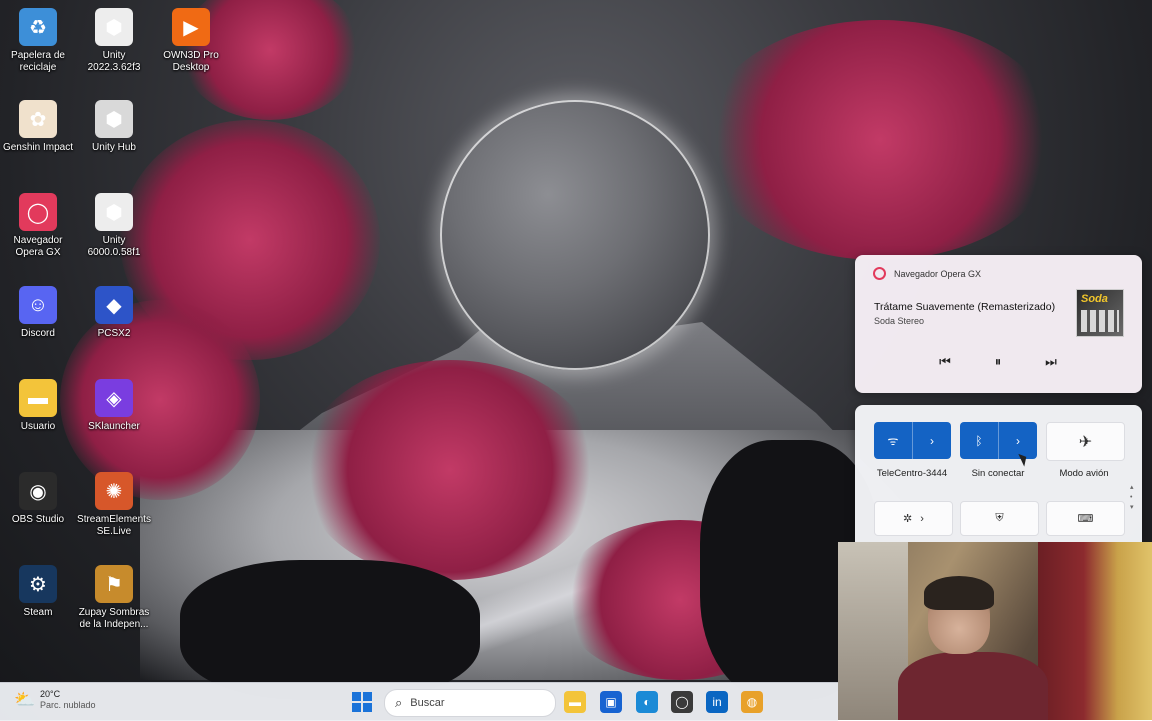 This screenshot has height=721, width=1152. What do you see at coordinates (912, 473) in the screenshot?
I see `wifi-label: TeleCentro-3444` at bounding box center [912, 473].